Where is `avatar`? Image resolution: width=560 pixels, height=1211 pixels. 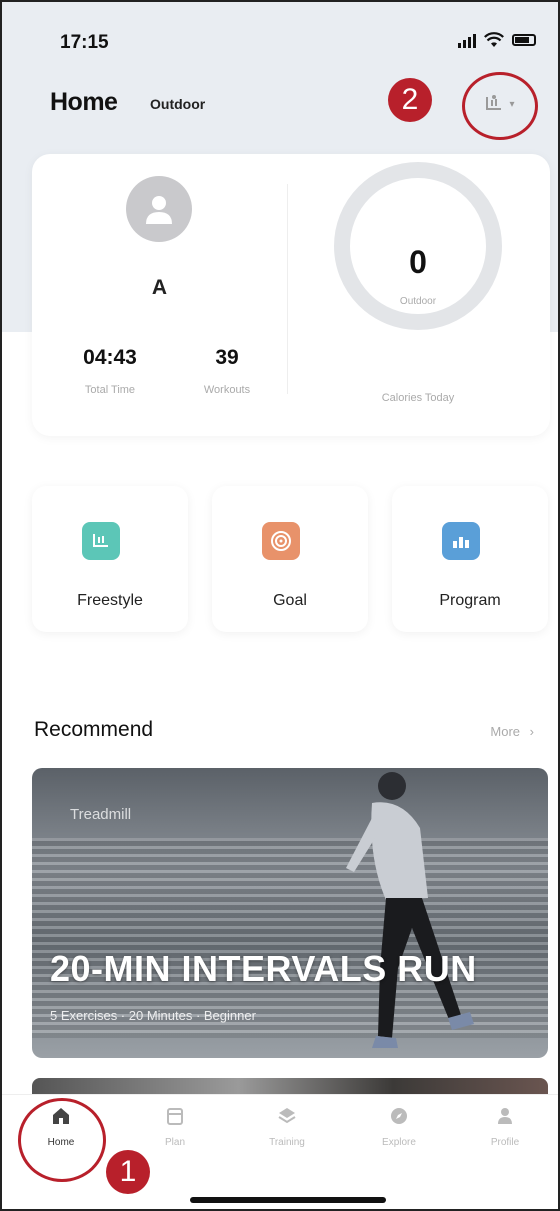 avatar is located at coordinates (159, 209).